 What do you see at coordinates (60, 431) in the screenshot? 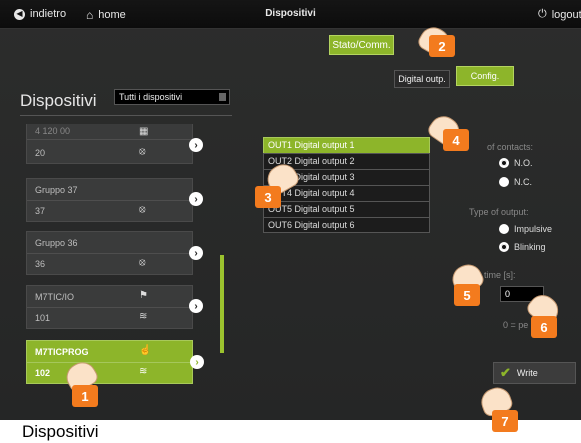
I see `caption-text: Dispositivi` at bounding box center [60, 431].